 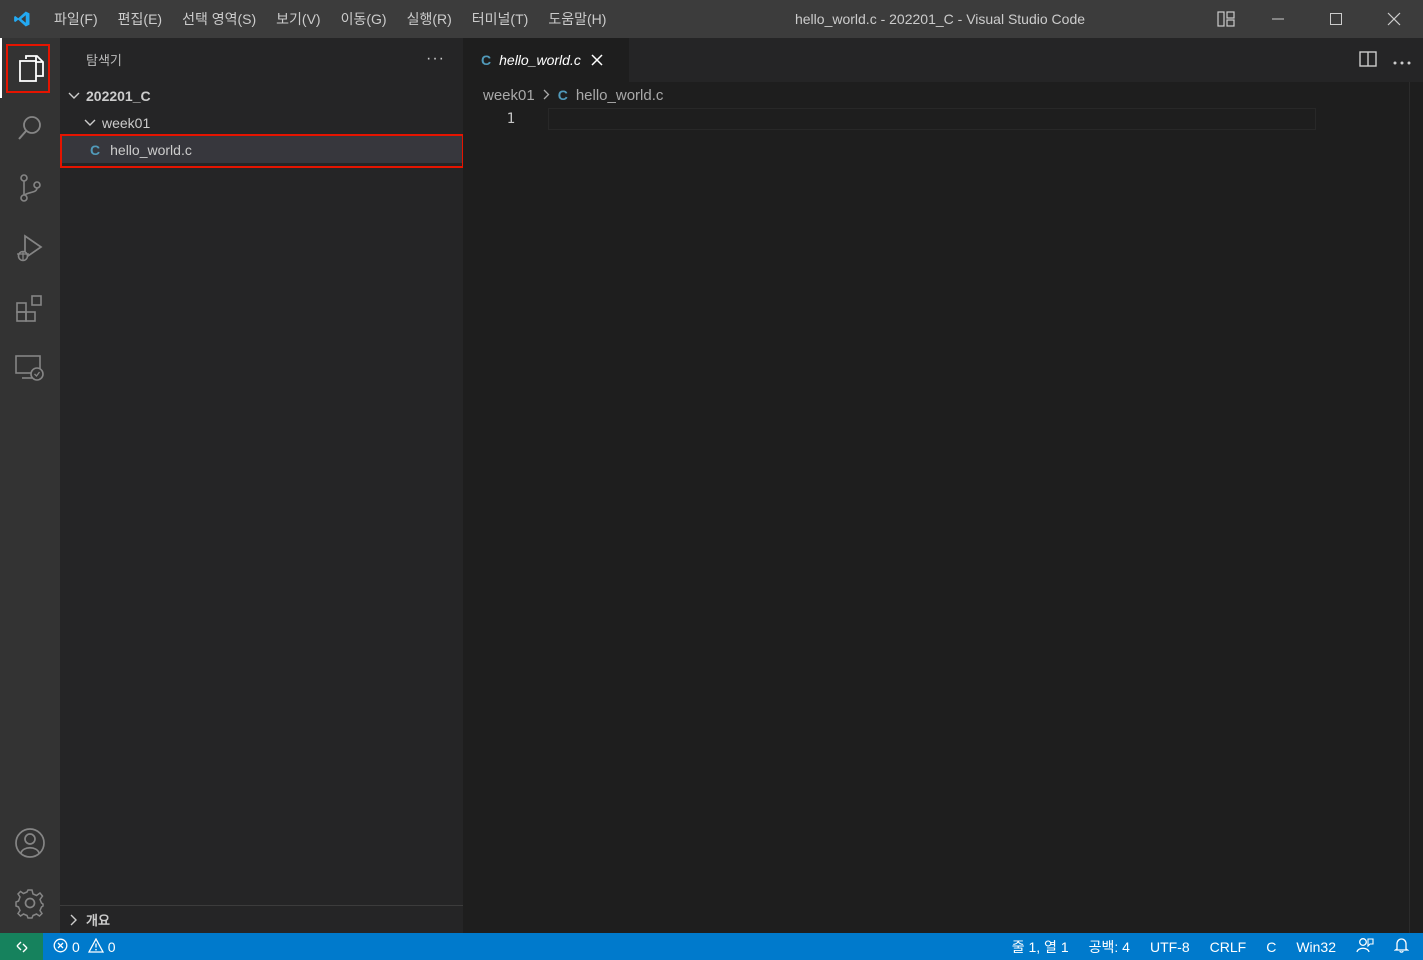 What do you see at coordinates (1368, 60) in the screenshot?
I see `split-editor-icon` at bounding box center [1368, 60].